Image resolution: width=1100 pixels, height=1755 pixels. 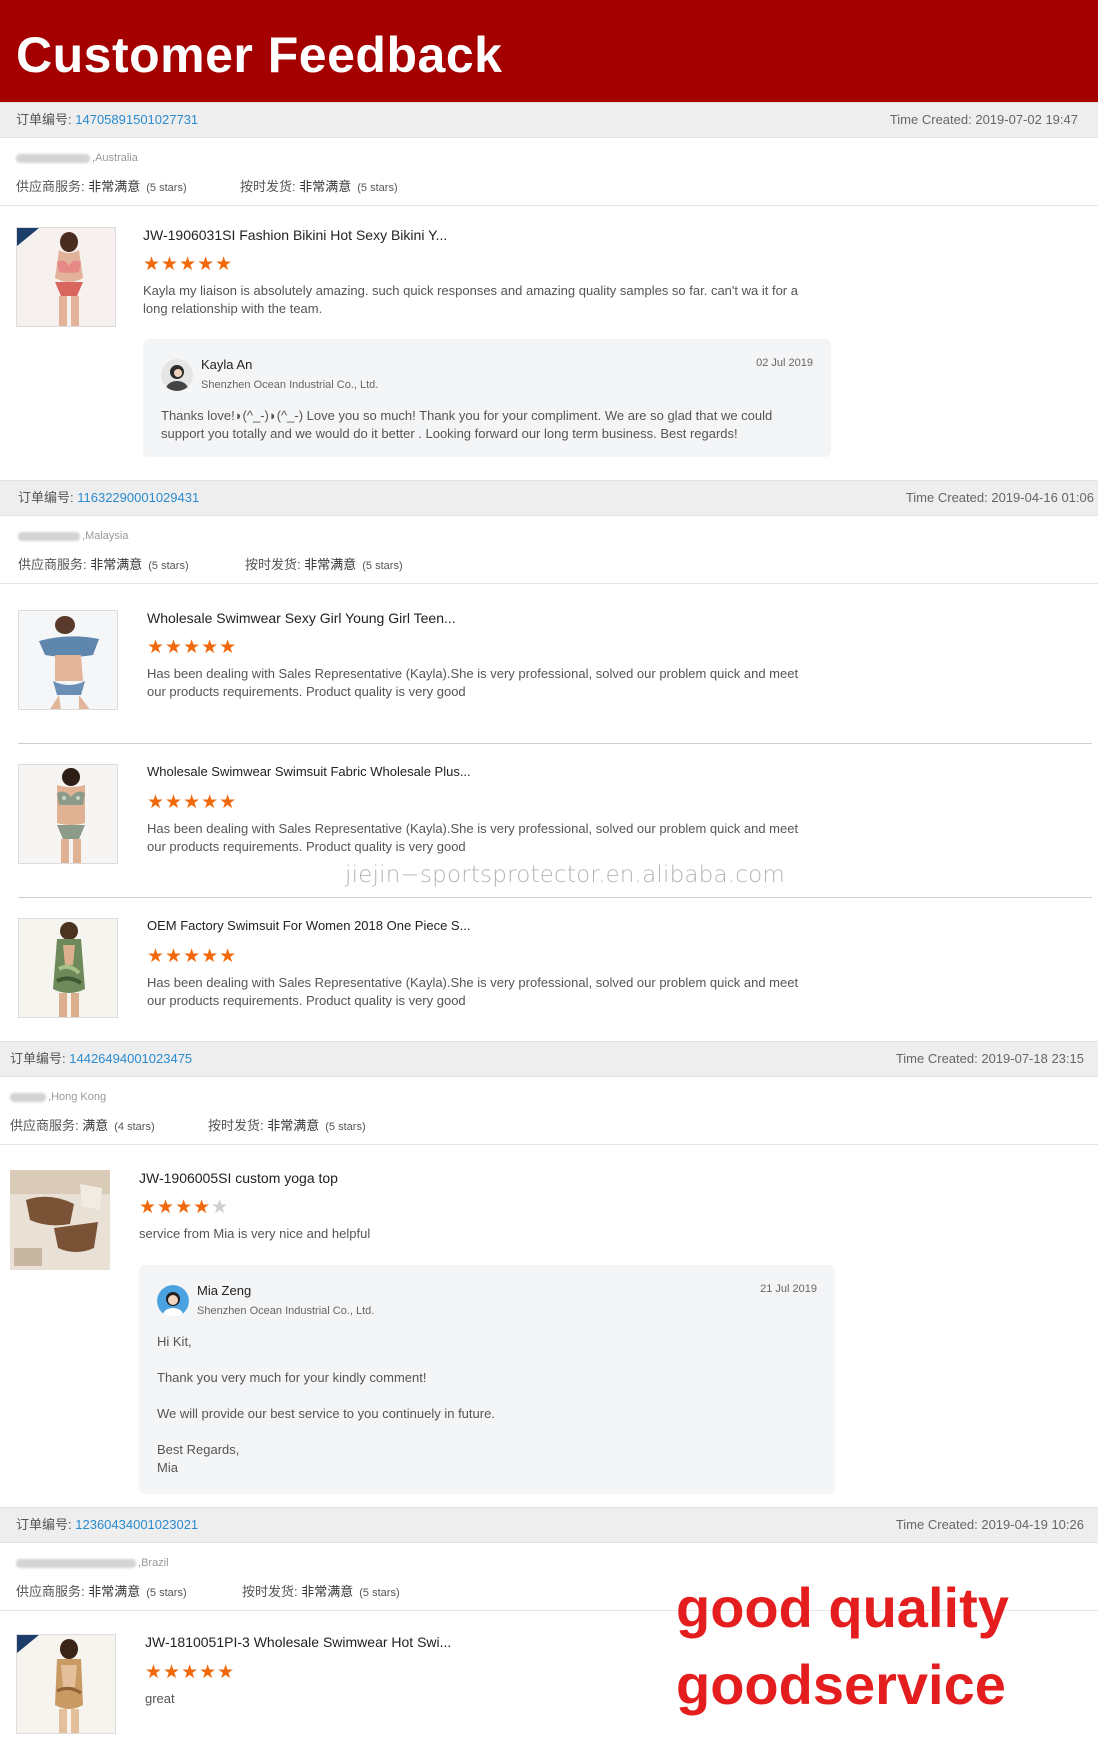 I want to click on reply-line: Mia, so click(x=167, y=1467).